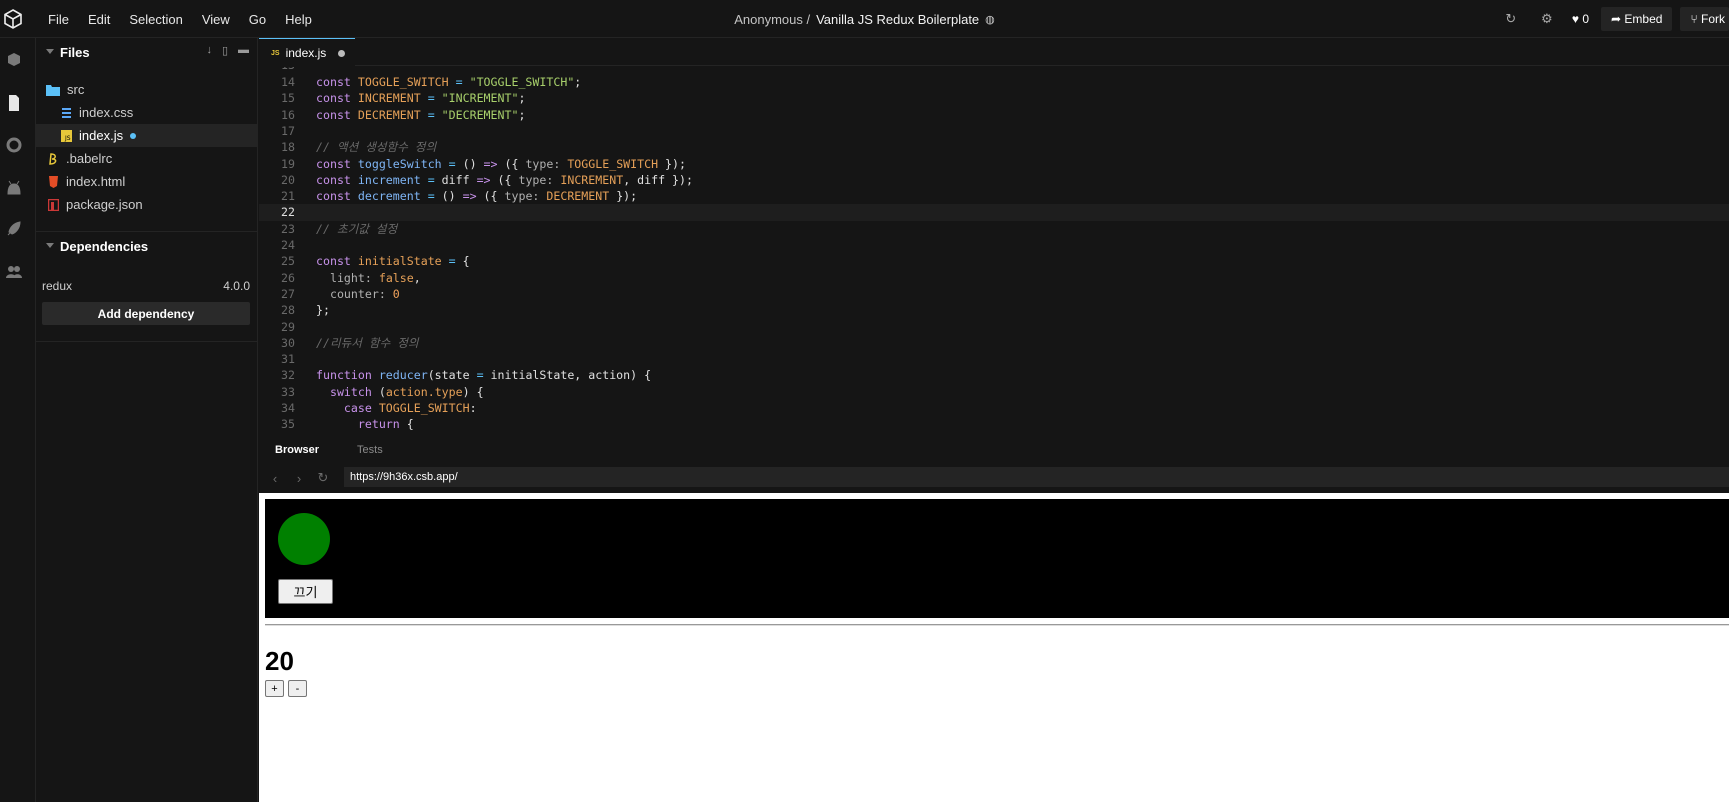 This screenshot has width=1729, height=802. What do you see at coordinates (288, 424) in the screenshot?
I see `line-number: 35` at bounding box center [288, 424].